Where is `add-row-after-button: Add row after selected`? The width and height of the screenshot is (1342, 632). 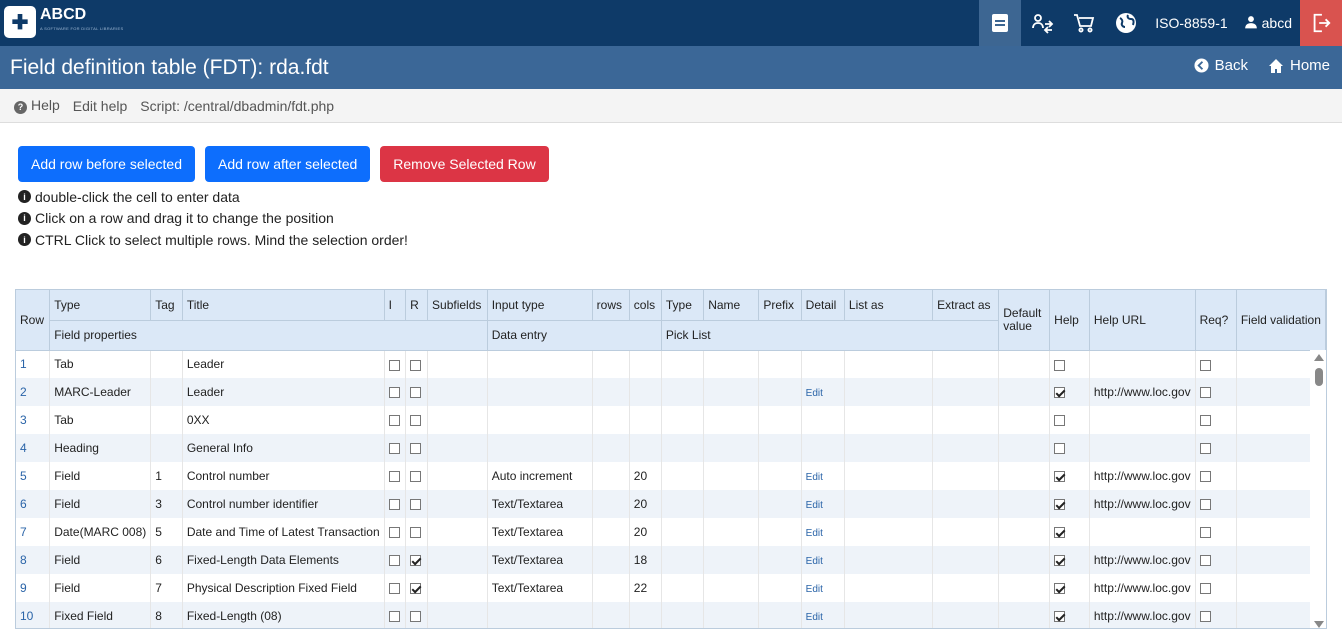
add-row-after-button: Add row after selected is located at coordinates (287, 164).